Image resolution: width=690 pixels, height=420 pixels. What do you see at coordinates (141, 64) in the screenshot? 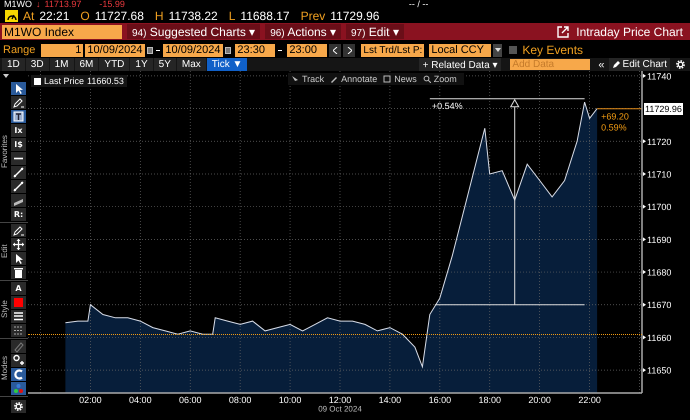
I see `period-tab: 1Y` at bounding box center [141, 64].